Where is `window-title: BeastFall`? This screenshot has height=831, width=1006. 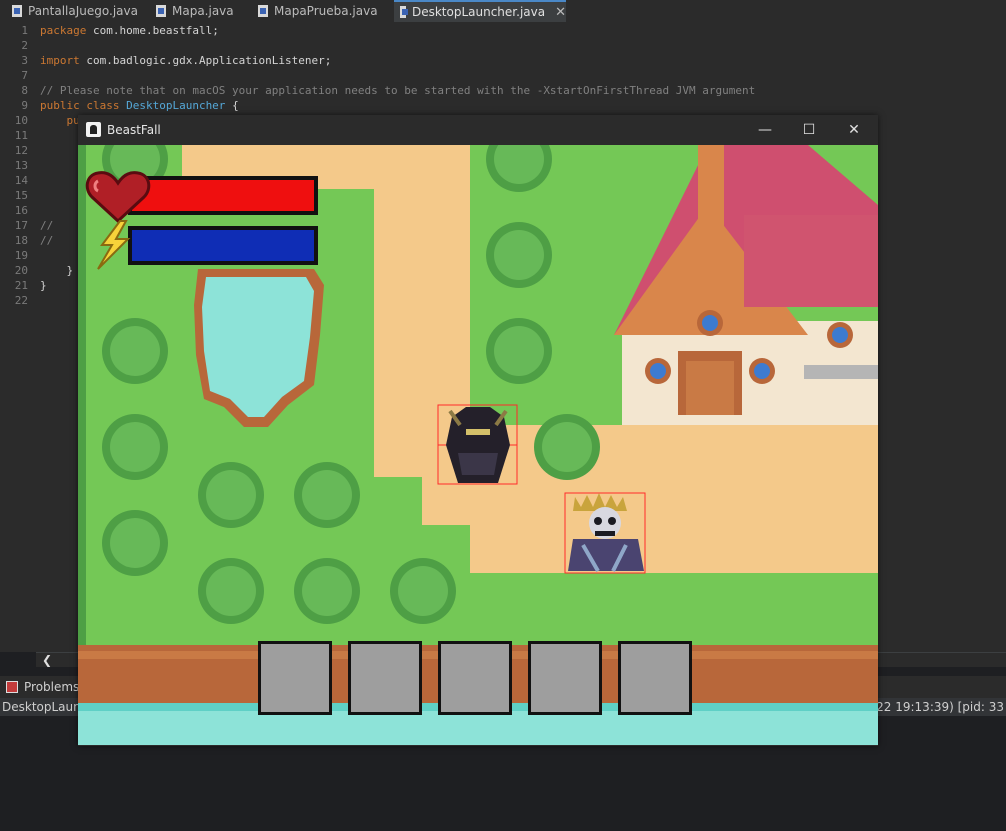
window-title: BeastFall is located at coordinates (134, 130).